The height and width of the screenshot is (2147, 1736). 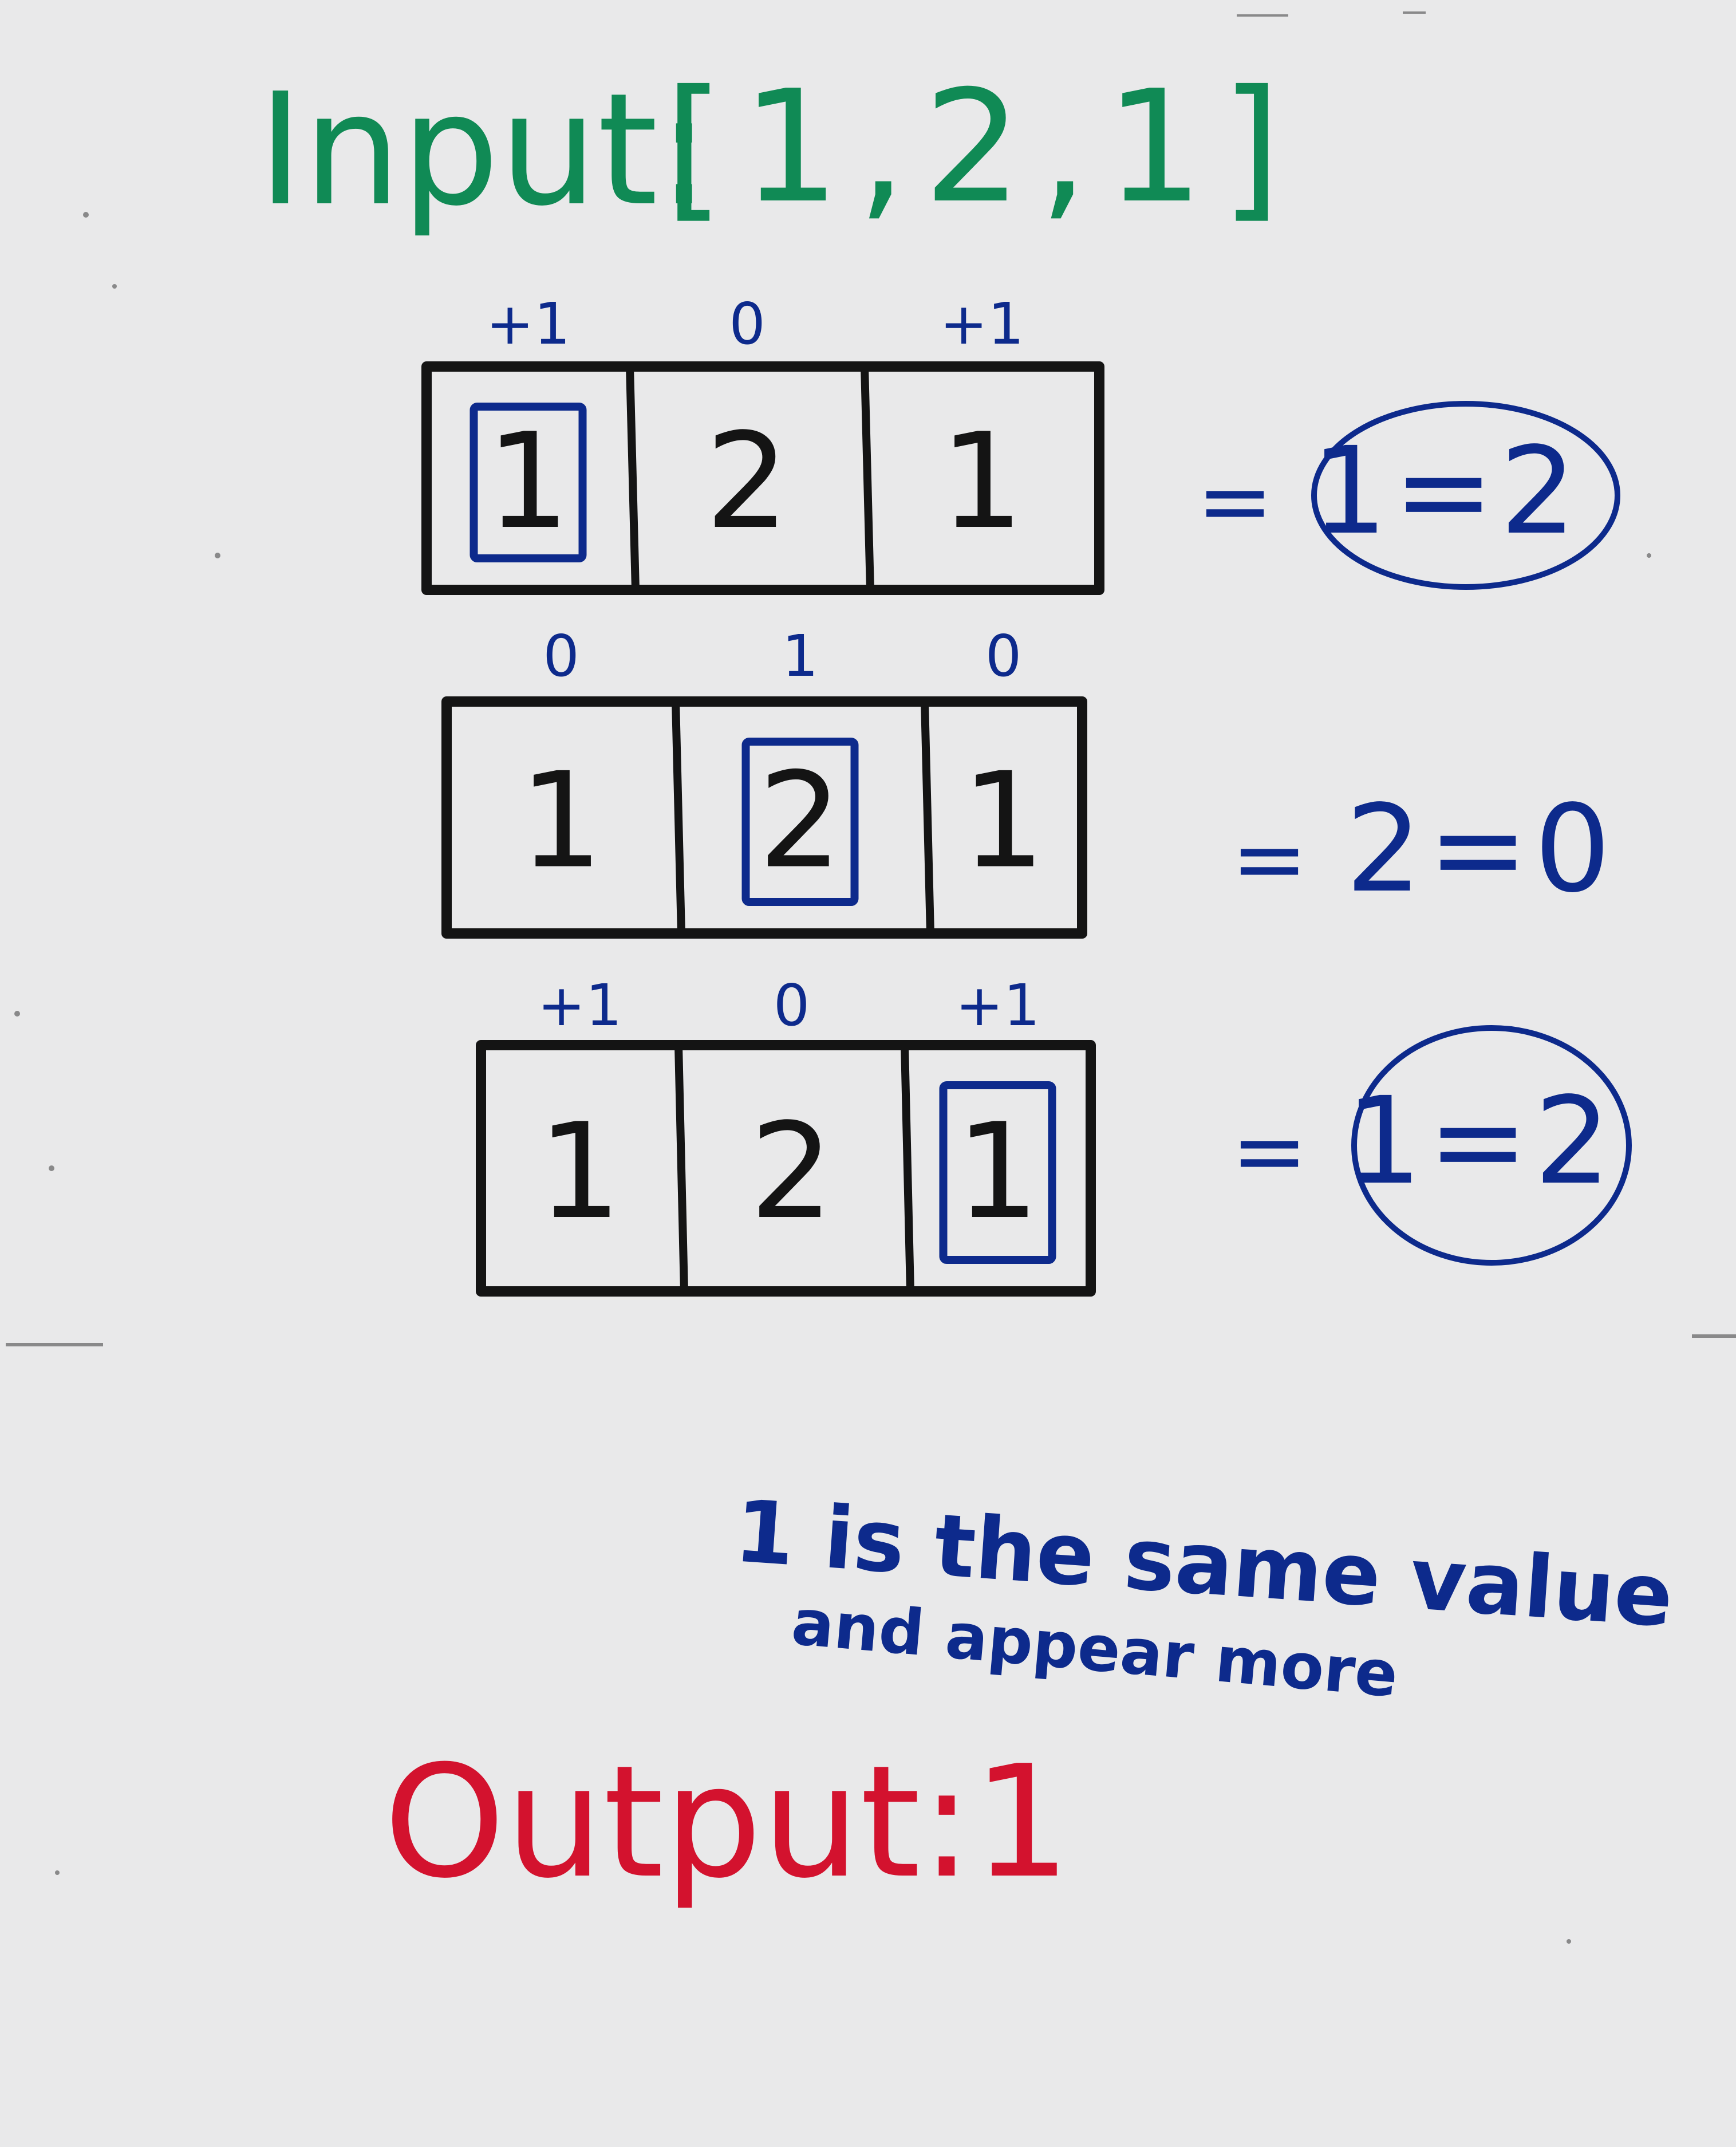 What do you see at coordinates (1269, 859) in the screenshot?
I see `row-2-result-eq: =` at bounding box center [1269, 859].